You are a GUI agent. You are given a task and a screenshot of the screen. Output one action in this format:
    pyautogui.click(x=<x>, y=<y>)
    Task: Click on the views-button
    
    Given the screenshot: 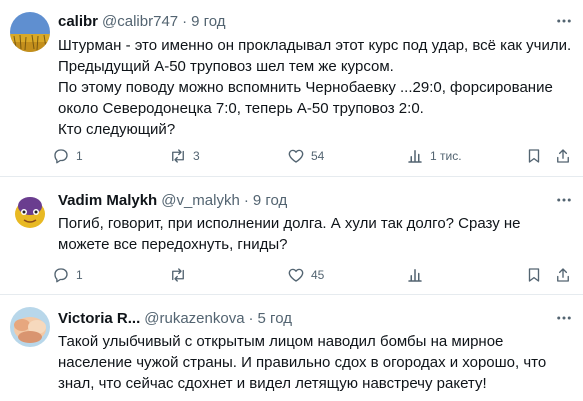 What is the action you would take?
    pyautogui.click(x=418, y=275)
    